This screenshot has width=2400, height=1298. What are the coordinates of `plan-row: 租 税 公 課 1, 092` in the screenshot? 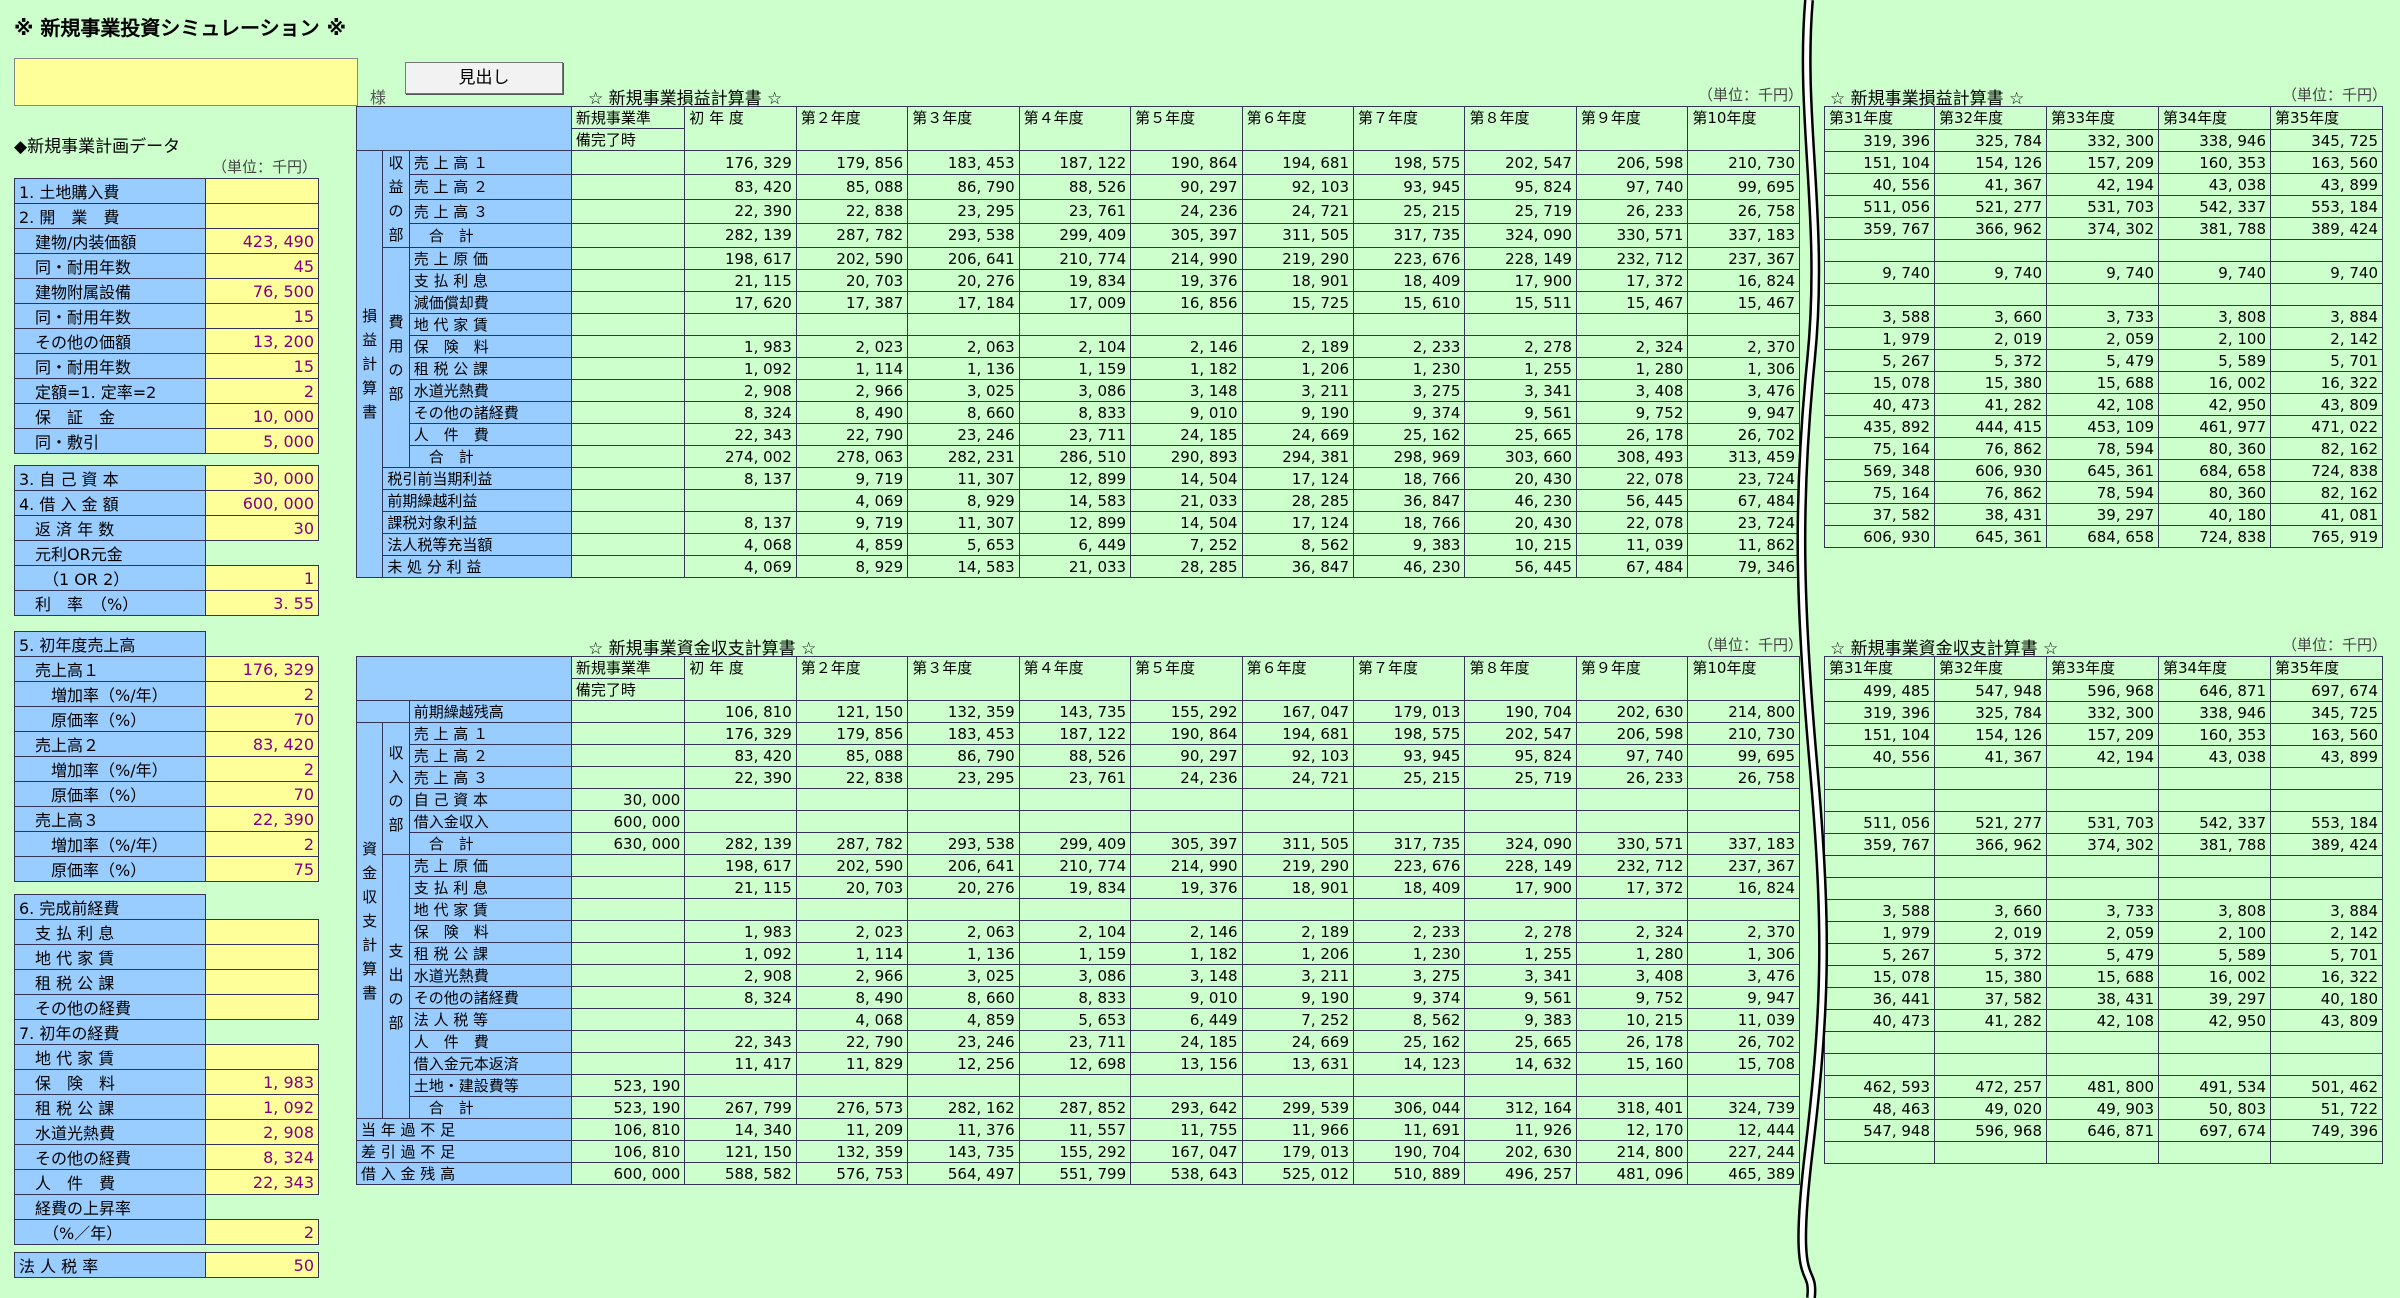 It's located at (167, 1107).